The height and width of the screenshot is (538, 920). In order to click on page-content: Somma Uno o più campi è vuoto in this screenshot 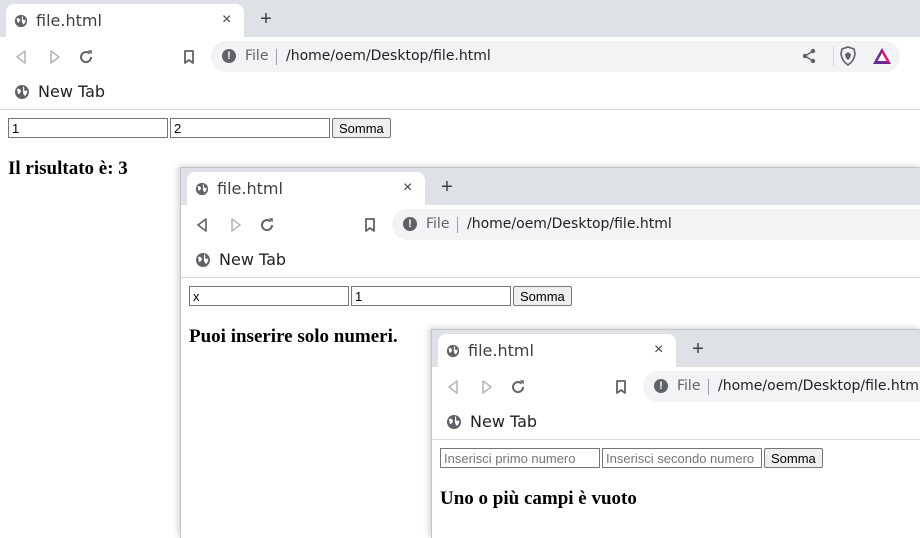, I will do `click(676, 489)`.